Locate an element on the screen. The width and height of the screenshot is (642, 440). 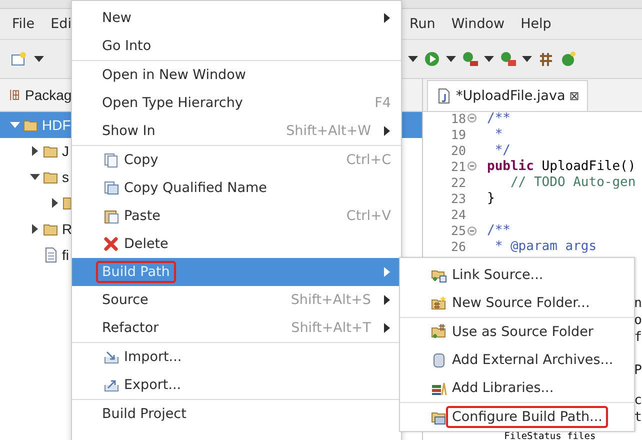
line-number: 23 is located at coordinates (458, 198).